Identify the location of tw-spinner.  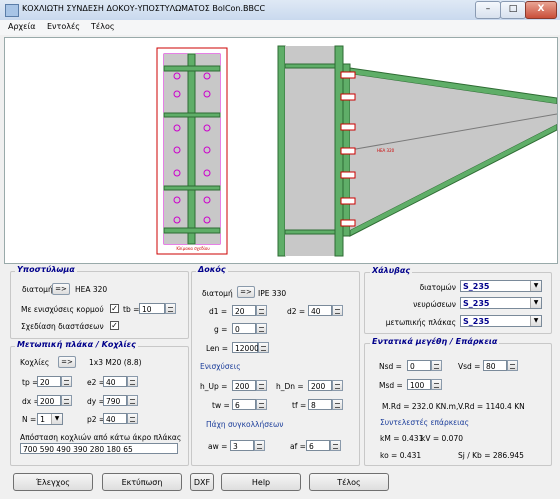
(261, 404).